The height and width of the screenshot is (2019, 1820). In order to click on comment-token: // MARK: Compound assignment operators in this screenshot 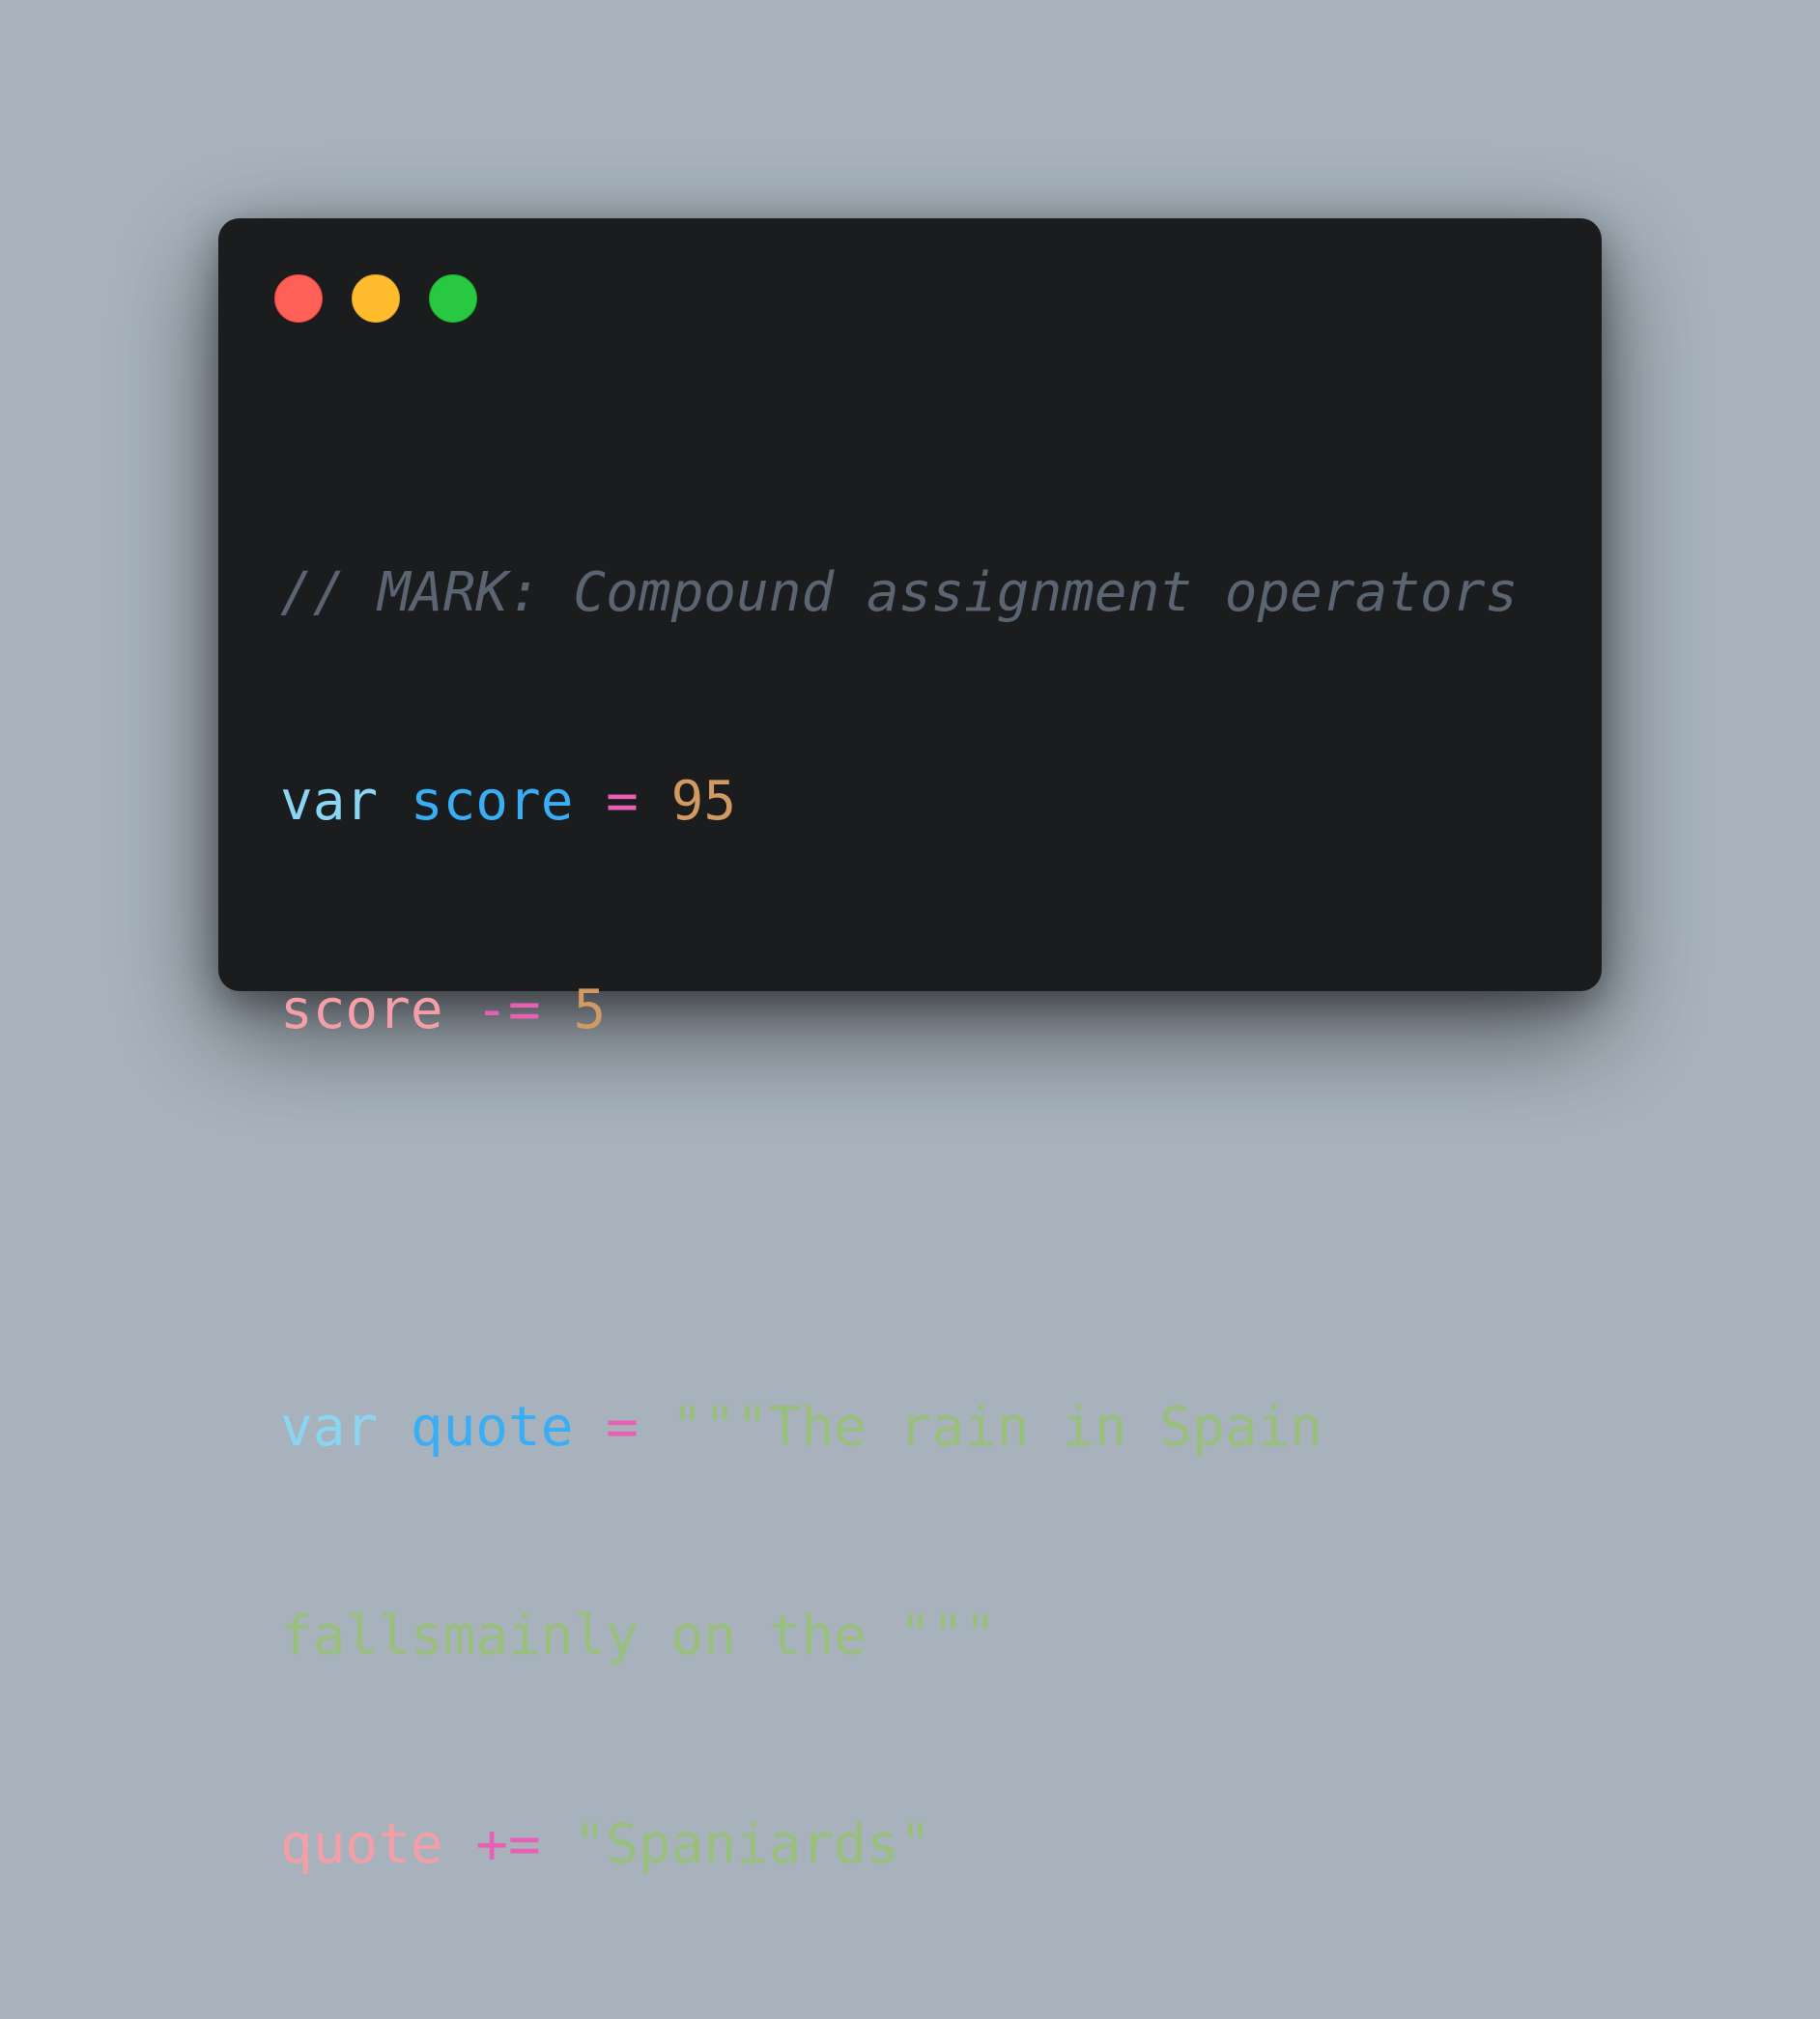, I will do `click(900, 592)`.